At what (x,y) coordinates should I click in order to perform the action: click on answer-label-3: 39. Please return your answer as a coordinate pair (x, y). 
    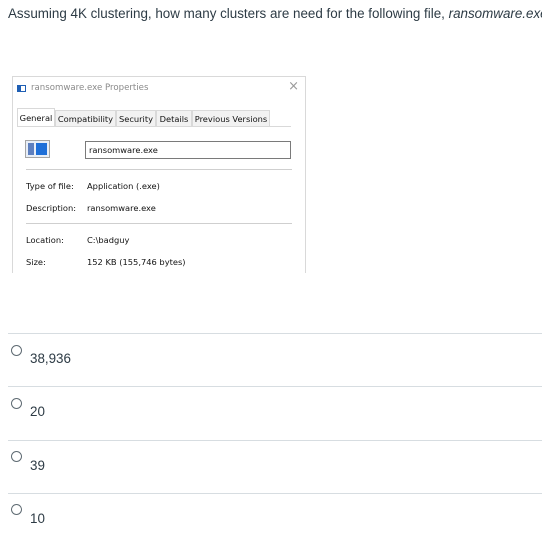
    Looking at the image, I should click on (37, 465).